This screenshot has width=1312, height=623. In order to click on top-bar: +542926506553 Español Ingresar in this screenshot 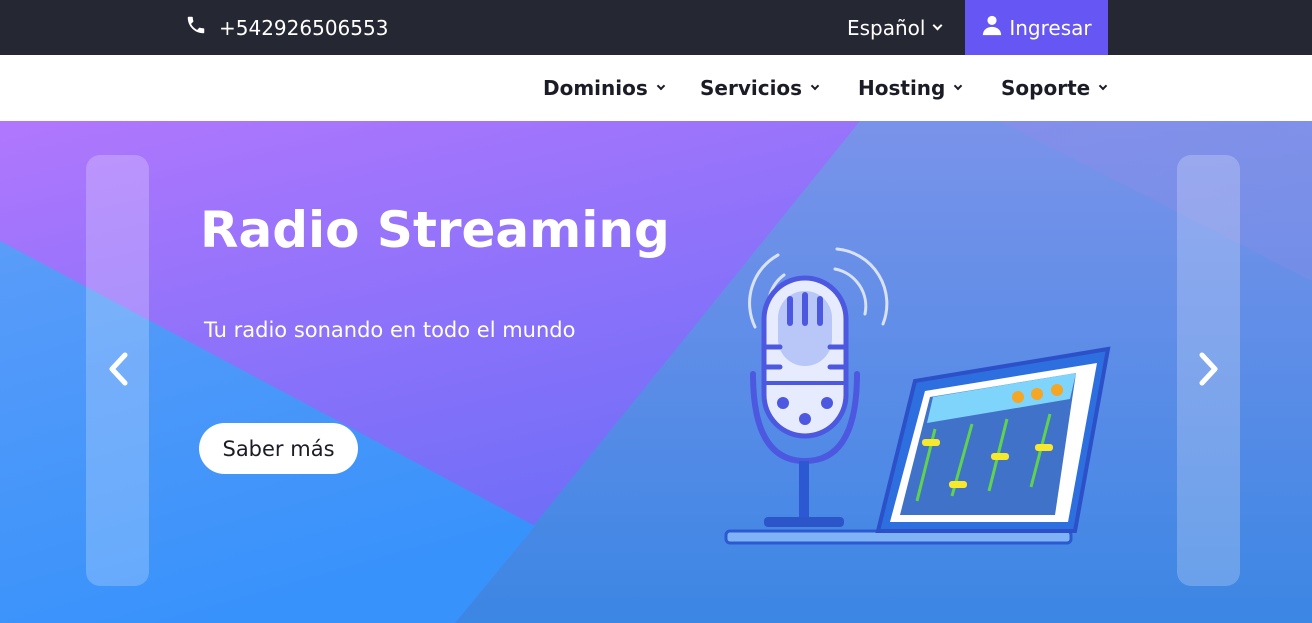, I will do `click(656, 27)`.